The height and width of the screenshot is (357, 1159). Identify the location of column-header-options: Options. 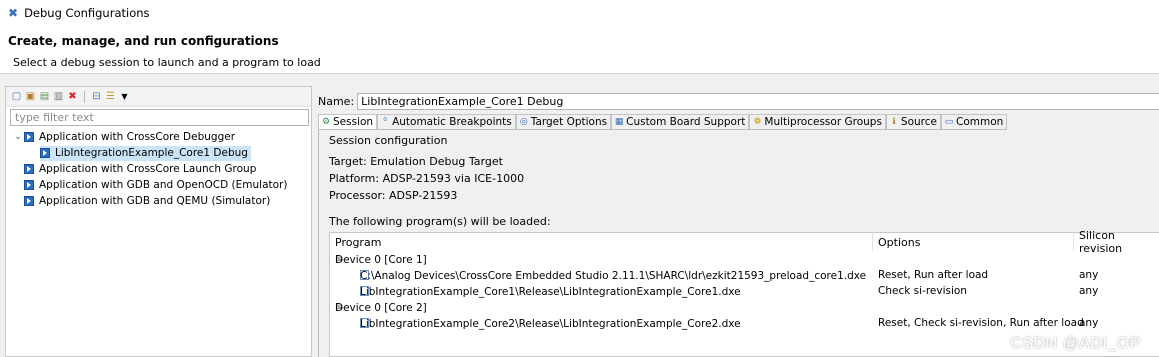
(973, 242).